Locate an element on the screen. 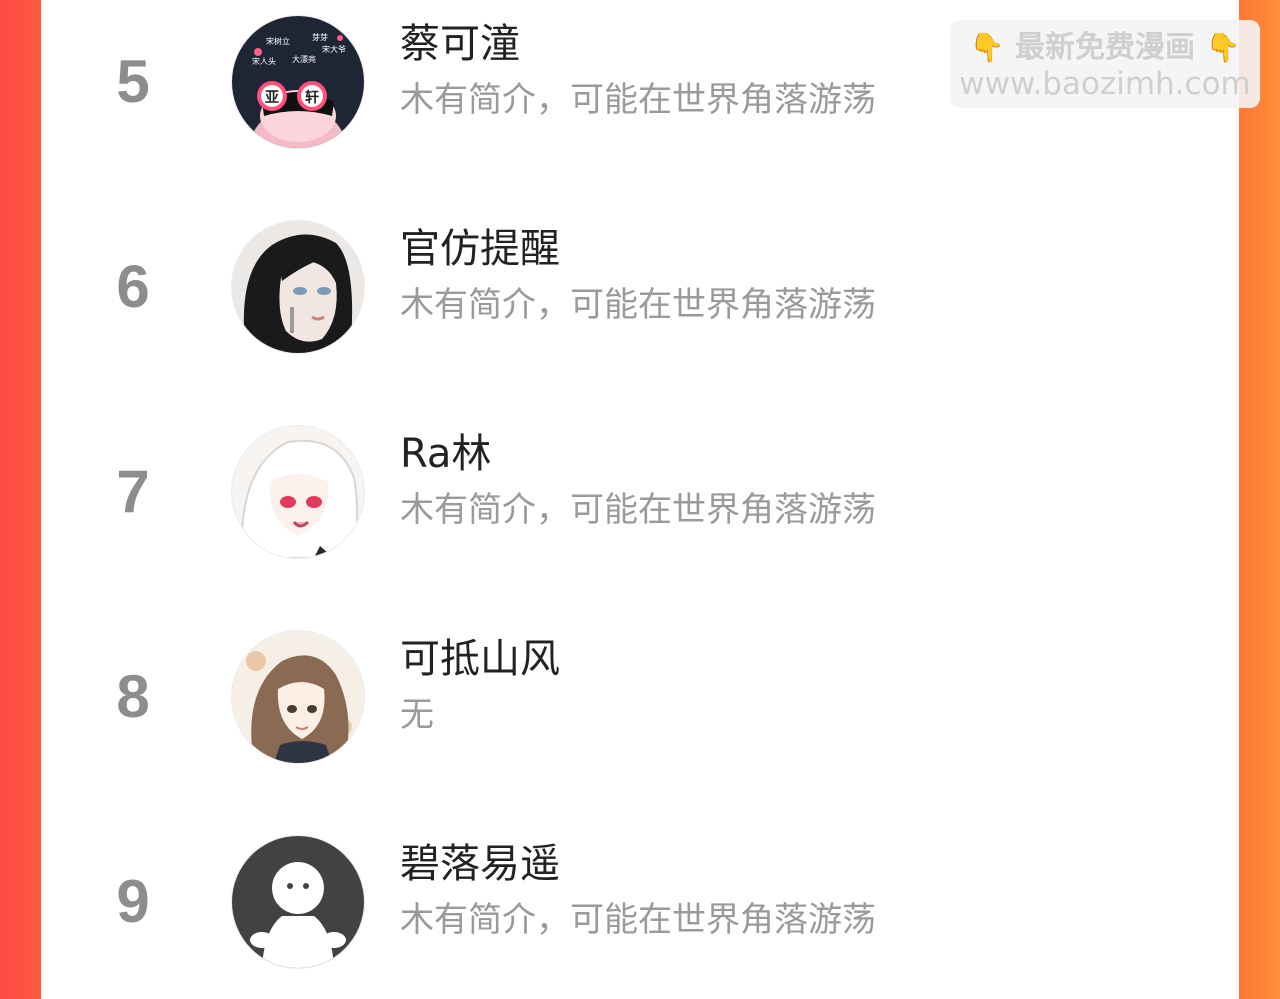  username: 蔡可潼 is located at coordinates (460, 44).